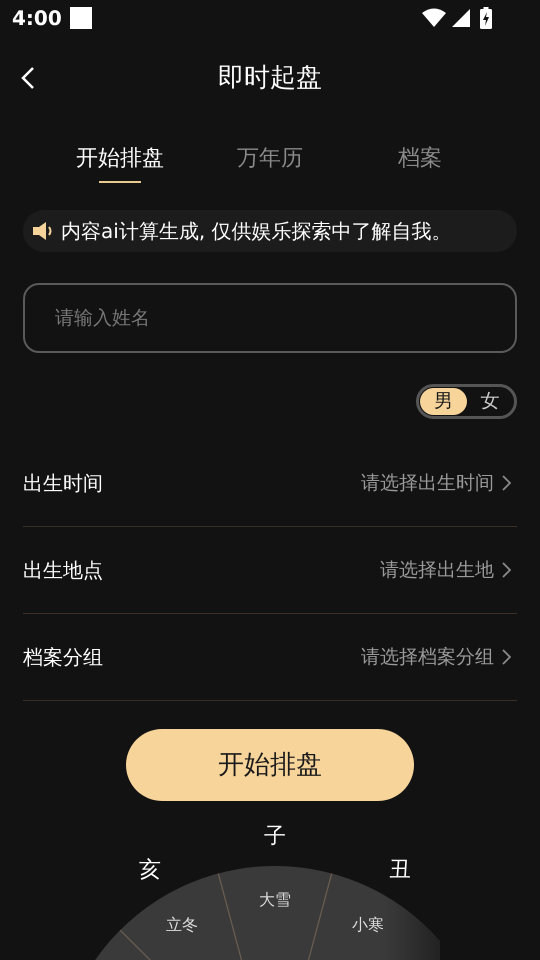 Image resolution: width=540 pixels, height=960 pixels. What do you see at coordinates (63, 657) in the screenshot?
I see `row-label: 档案分组` at bounding box center [63, 657].